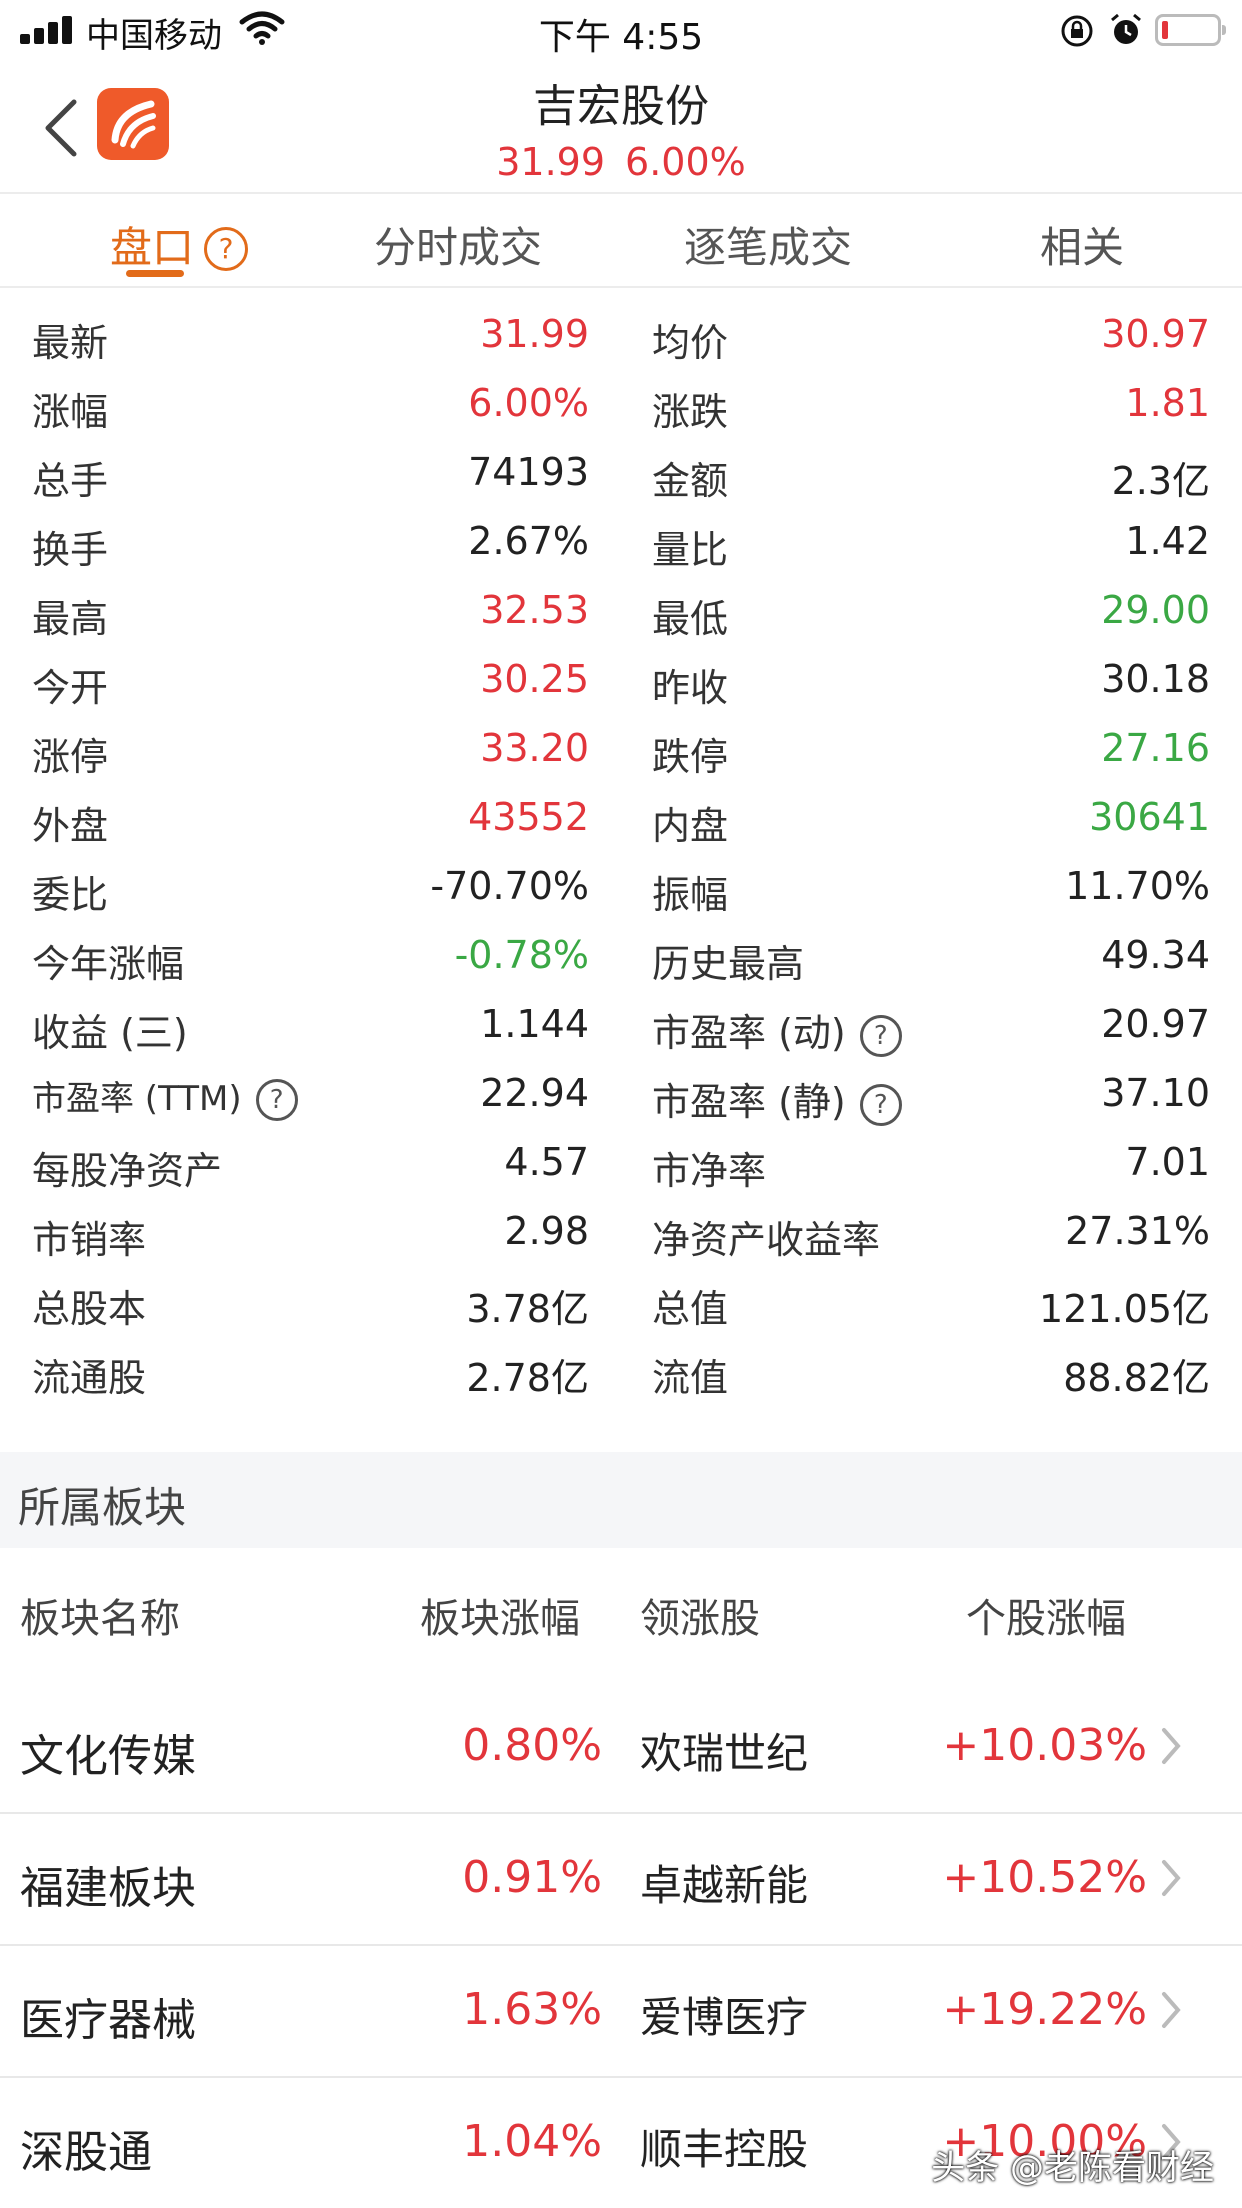 This screenshot has width=1242, height=2208. I want to click on stat-label: 市盈率 (动), so click(749, 1033).